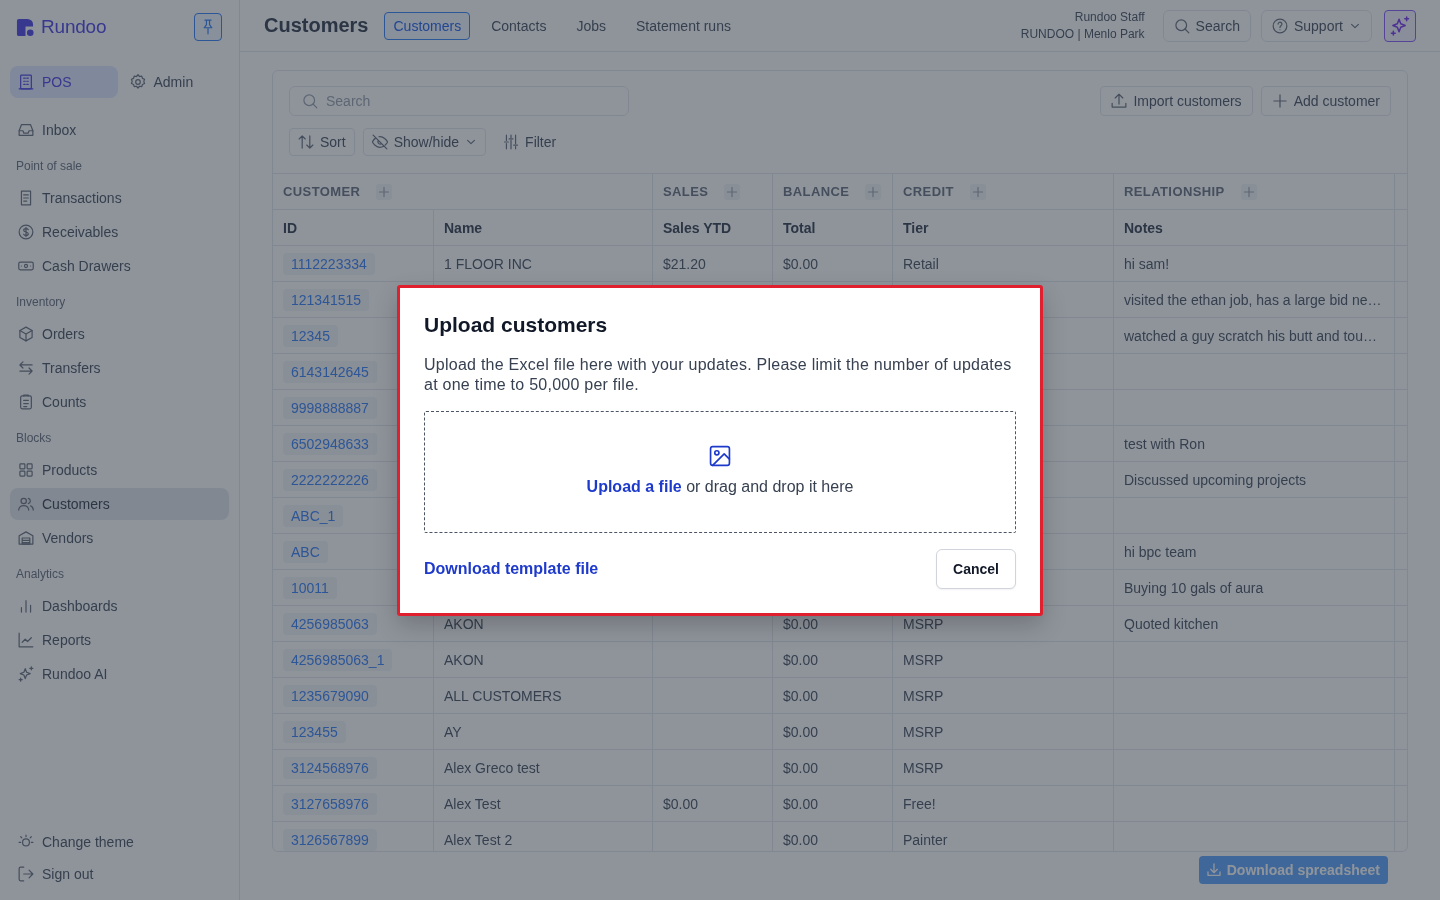  Describe the element at coordinates (686, 191) in the screenshot. I see `column-group-label: SALES` at that location.